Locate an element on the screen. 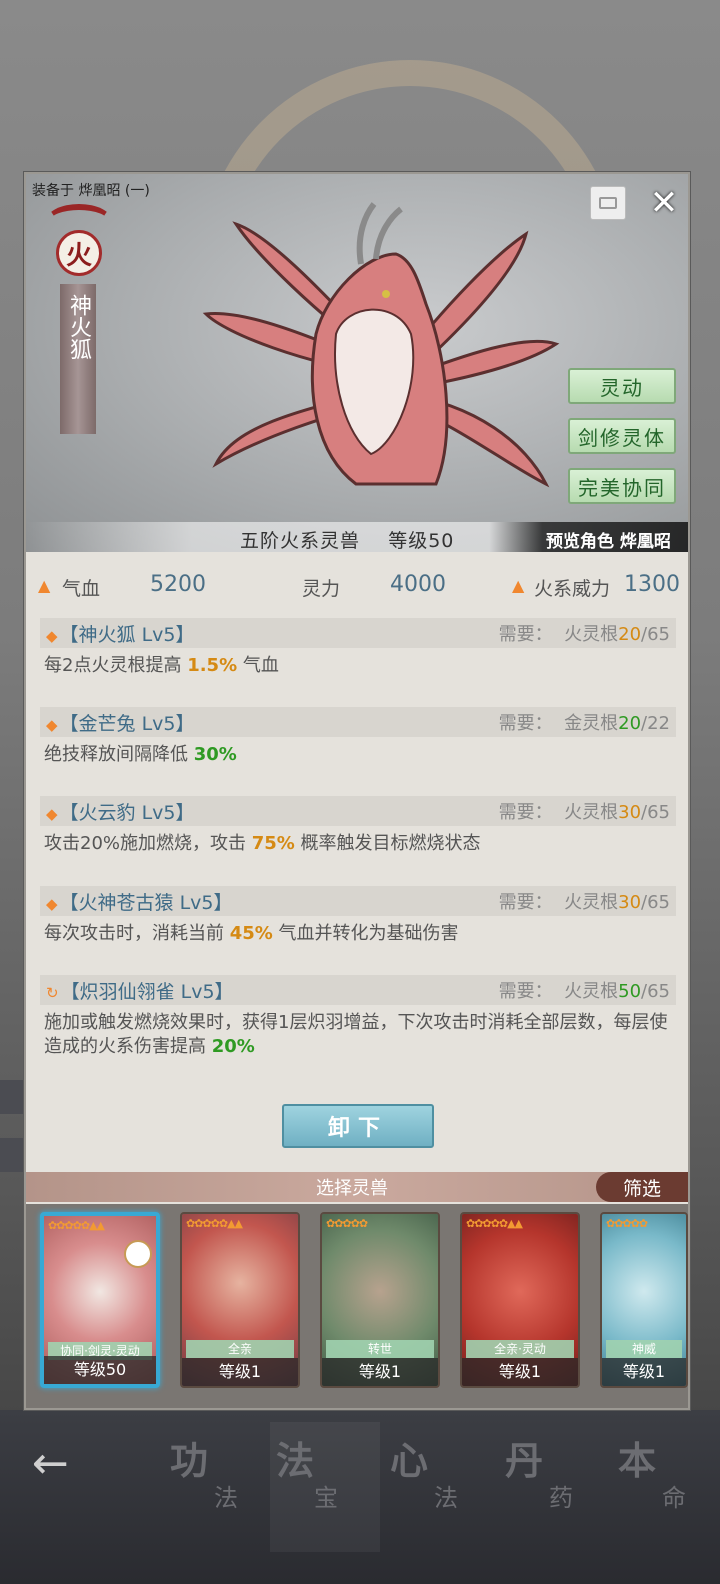  nav-item-danyao: 丹 药 is located at coordinates (560, 1487).